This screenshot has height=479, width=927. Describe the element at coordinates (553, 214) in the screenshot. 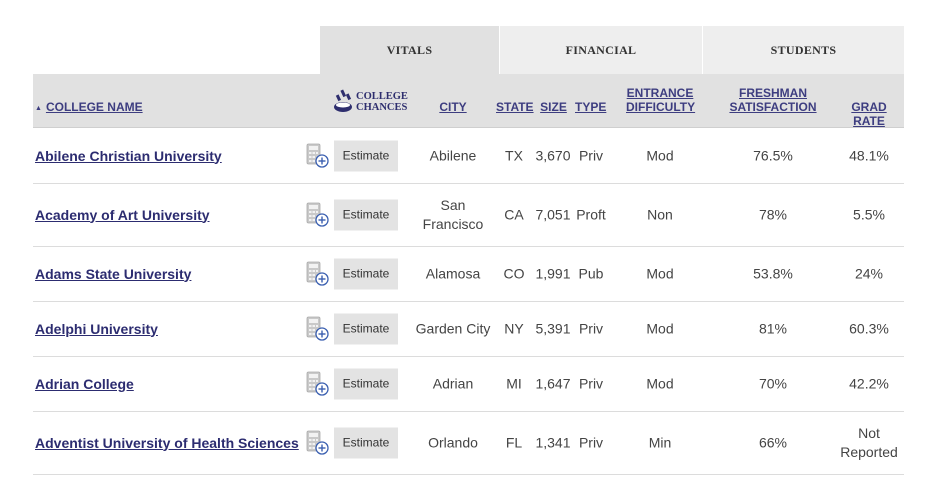

I see `size-cell: 7,051` at that location.